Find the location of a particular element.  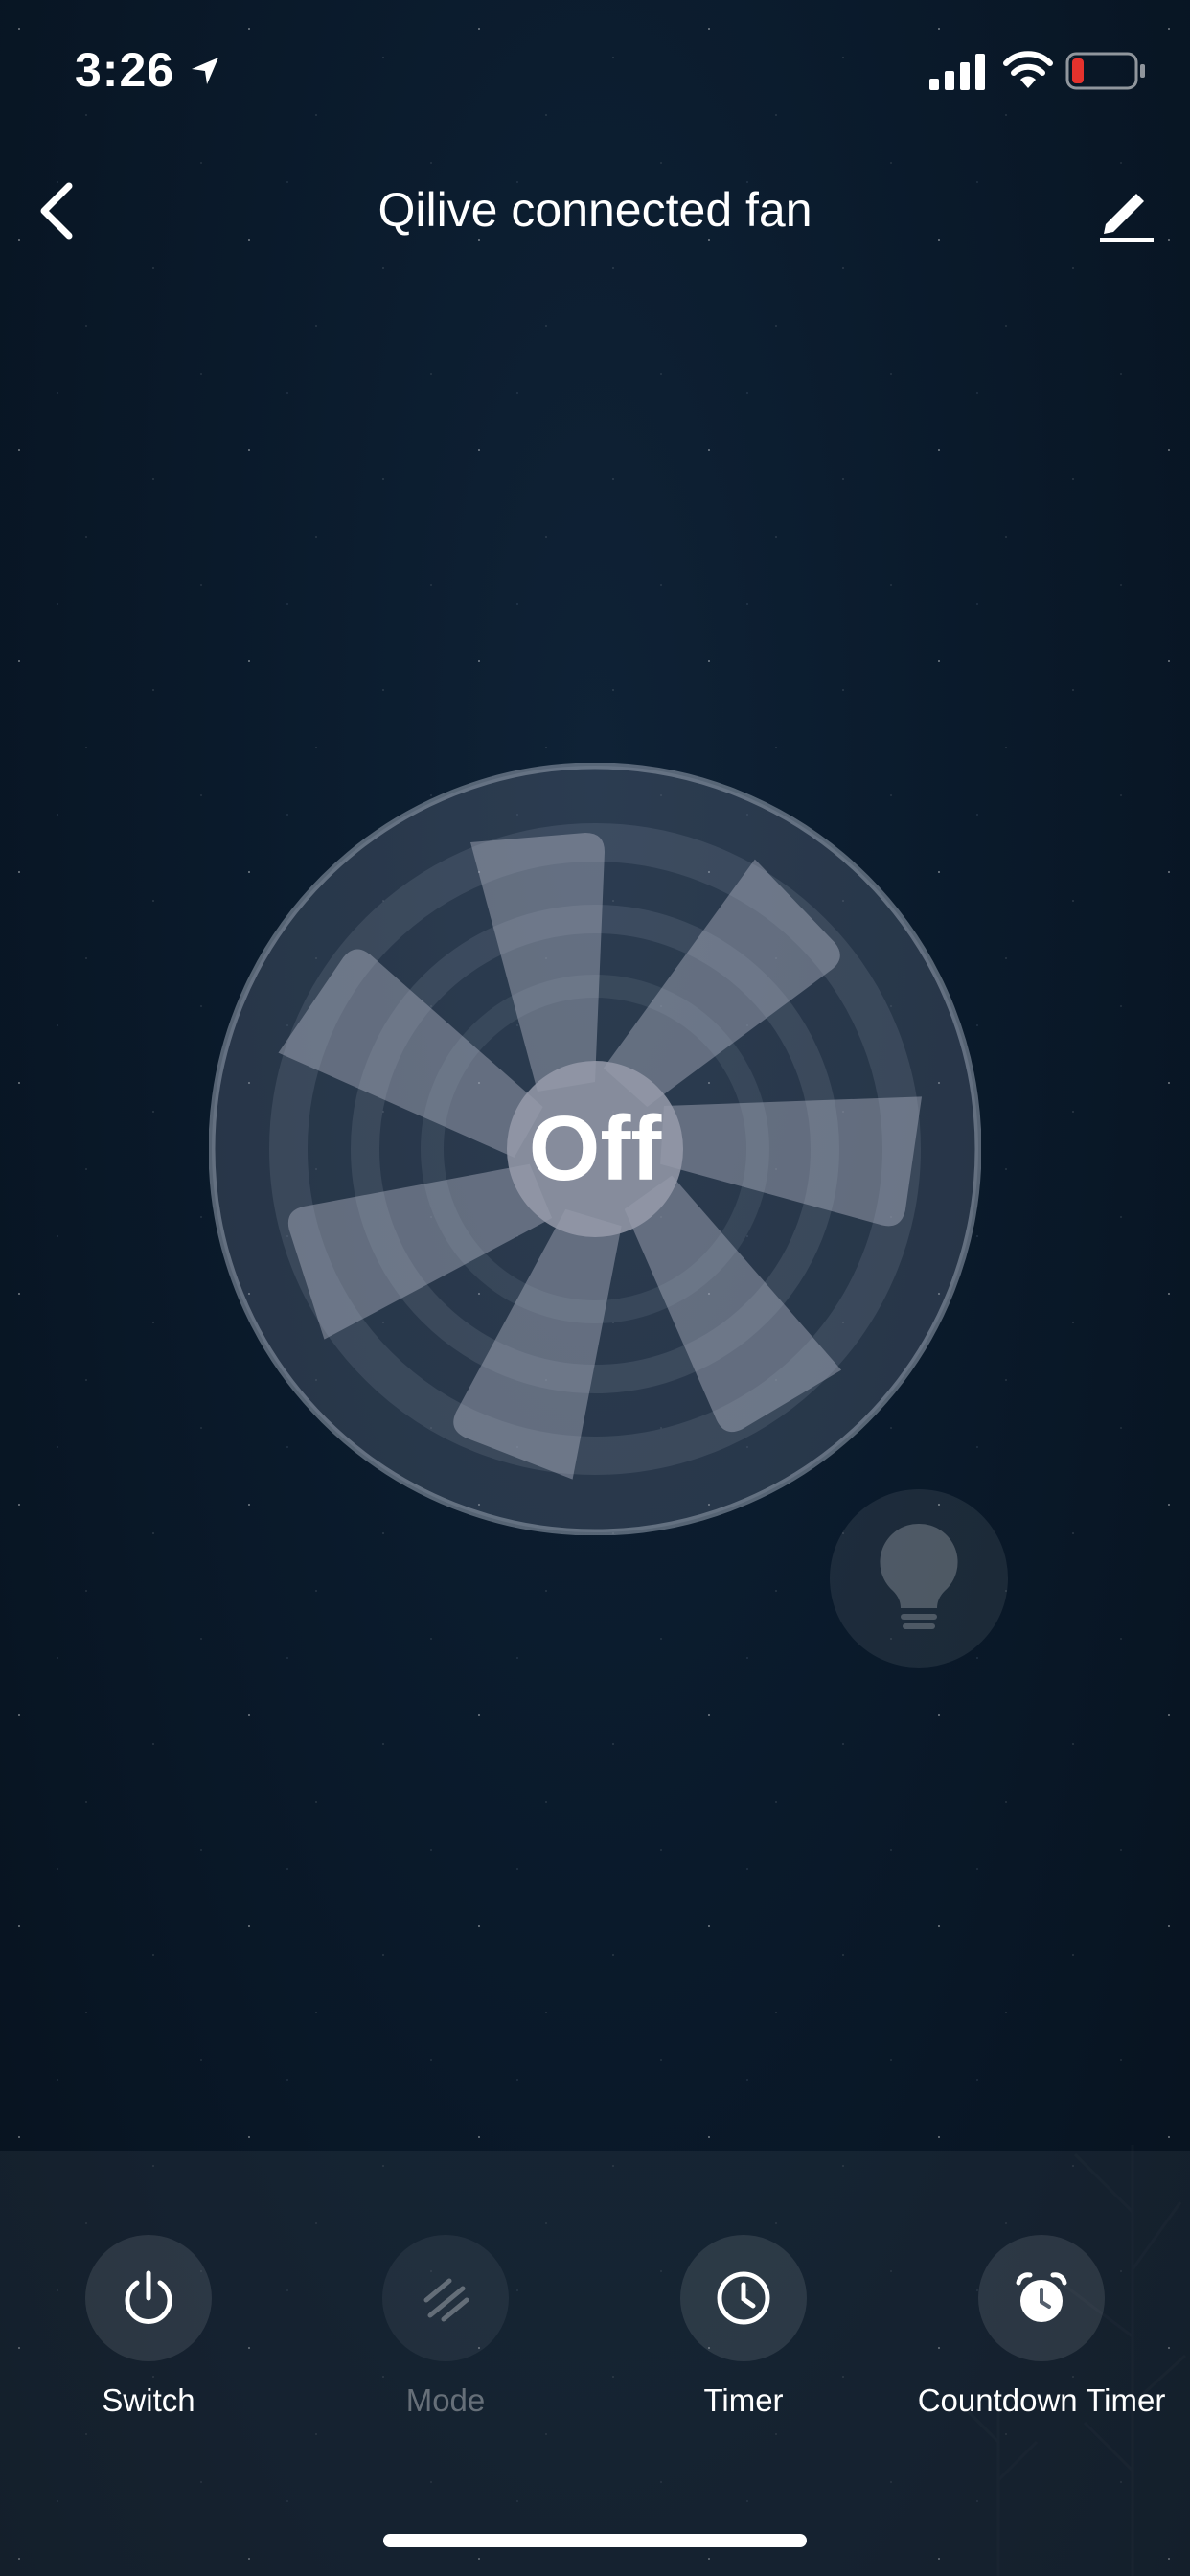

mode-icon is located at coordinates (446, 2300).